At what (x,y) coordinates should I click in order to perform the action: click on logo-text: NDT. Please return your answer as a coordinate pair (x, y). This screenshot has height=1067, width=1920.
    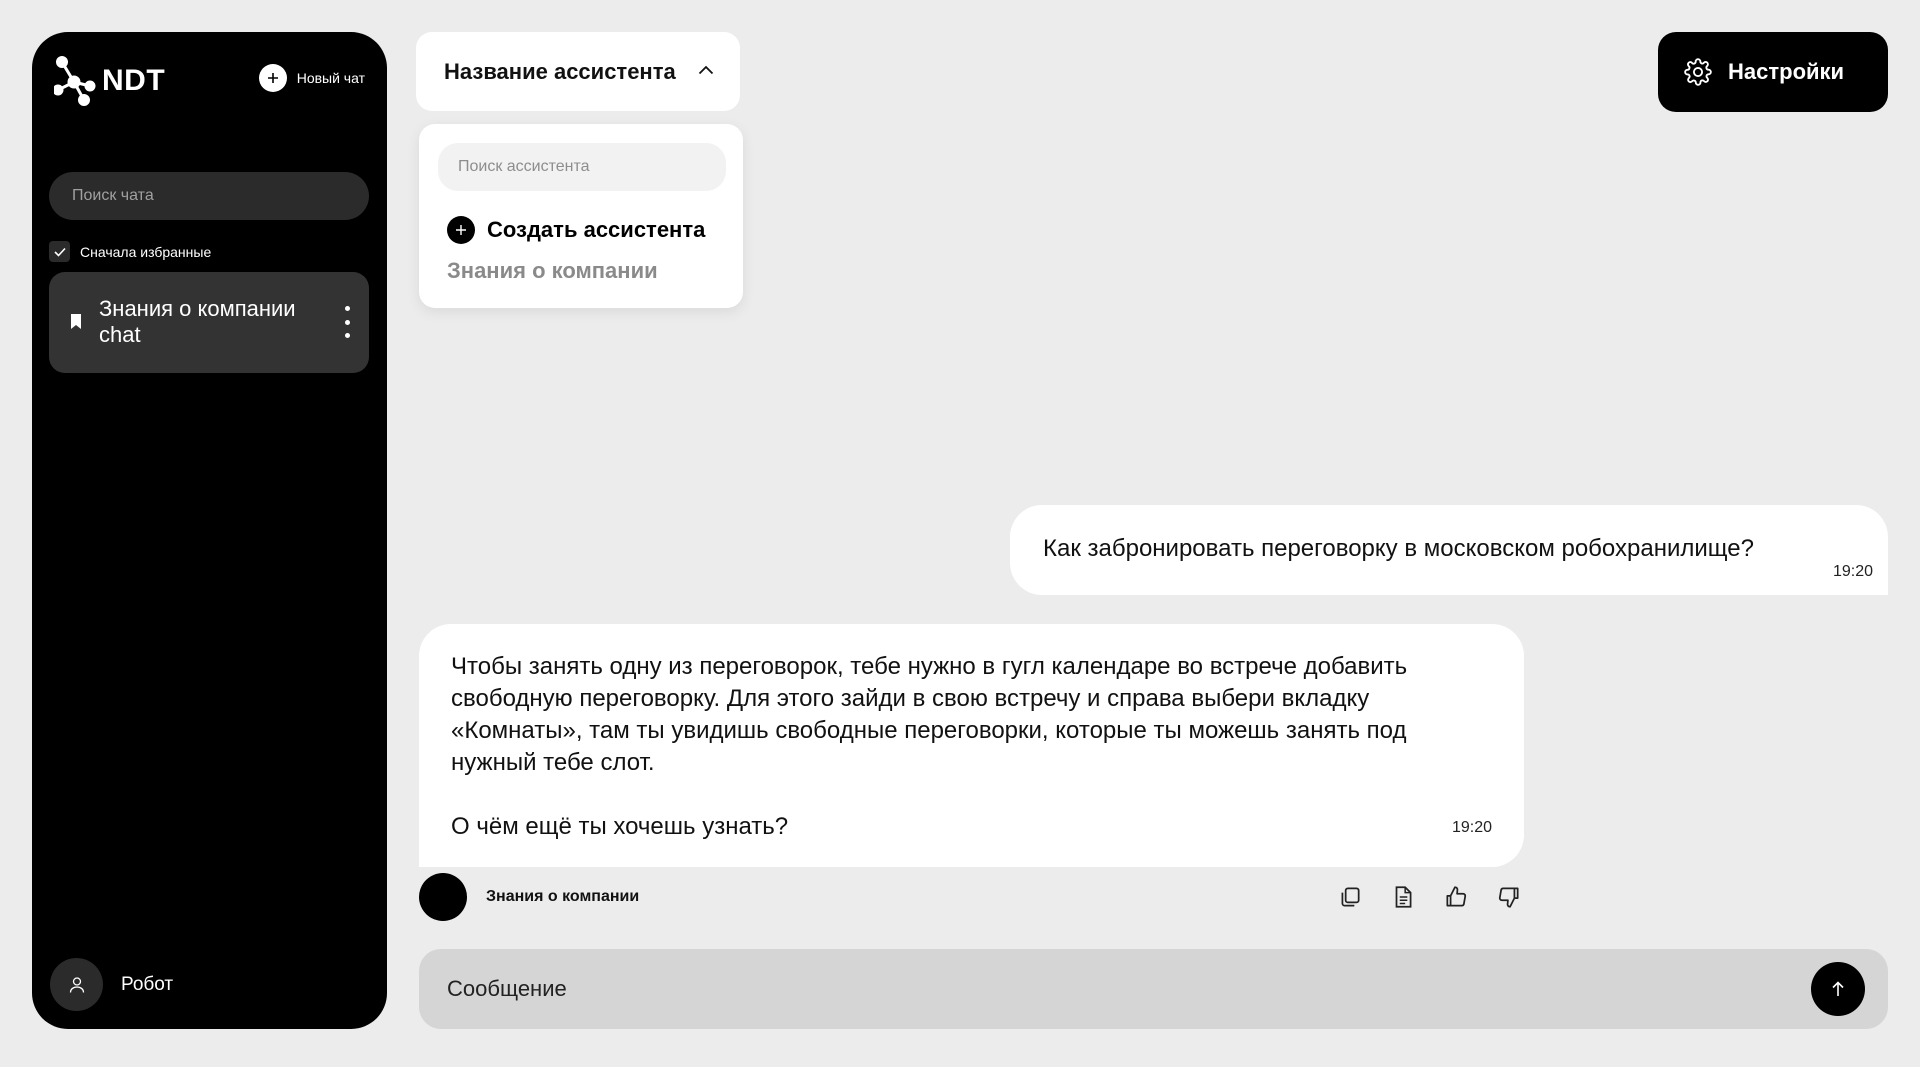
    Looking at the image, I should click on (134, 80).